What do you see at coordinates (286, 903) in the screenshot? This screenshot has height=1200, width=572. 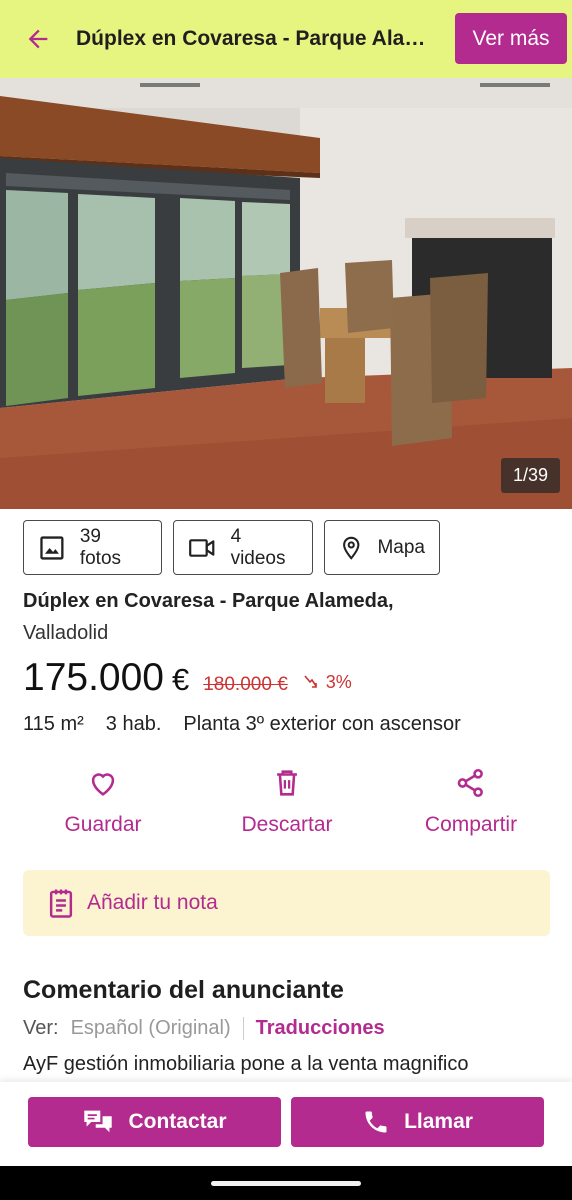 I see `add-note-button: Añadir tu nota` at bounding box center [286, 903].